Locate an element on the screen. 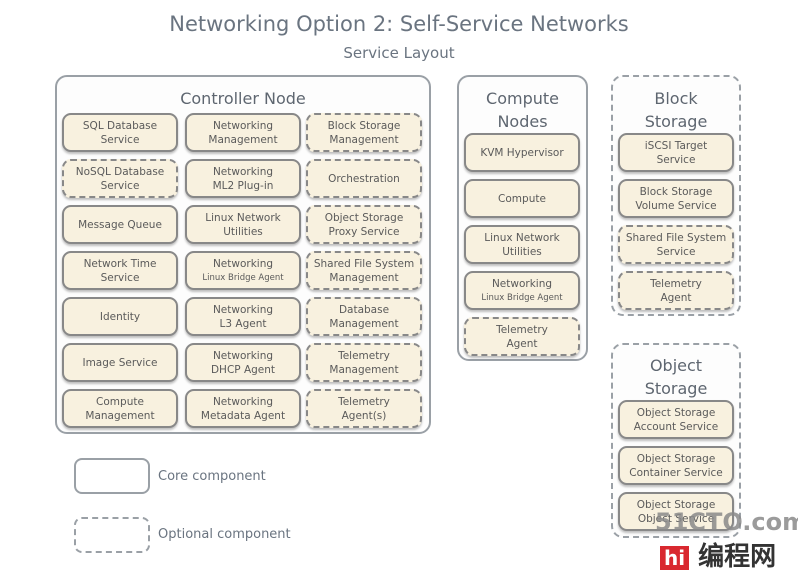 The height and width of the screenshot is (577, 798). component-box: Object Storage Proxy Service is located at coordinates (364, 224).